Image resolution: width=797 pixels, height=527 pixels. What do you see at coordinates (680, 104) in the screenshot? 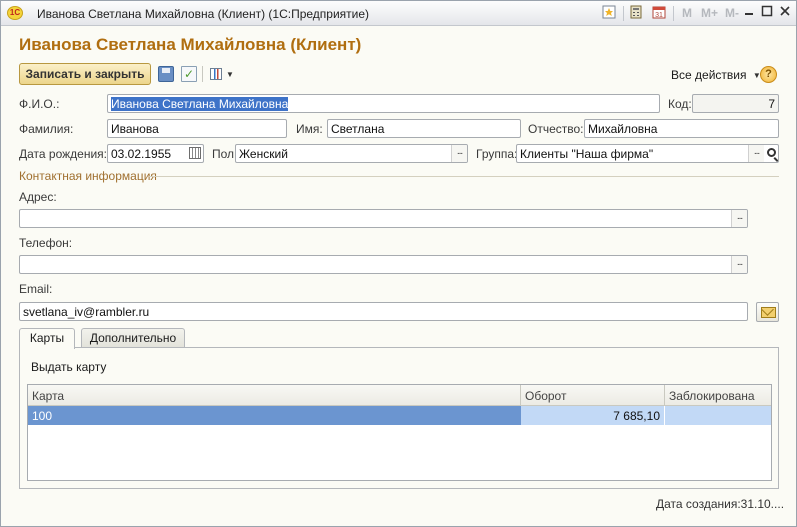
I see `code-label: Код:` at bounding box center [680, 104].